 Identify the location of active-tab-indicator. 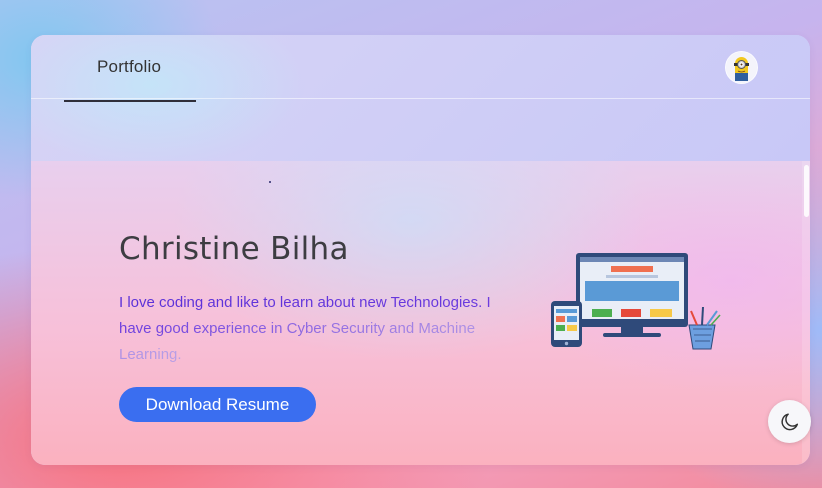
(130, 101).